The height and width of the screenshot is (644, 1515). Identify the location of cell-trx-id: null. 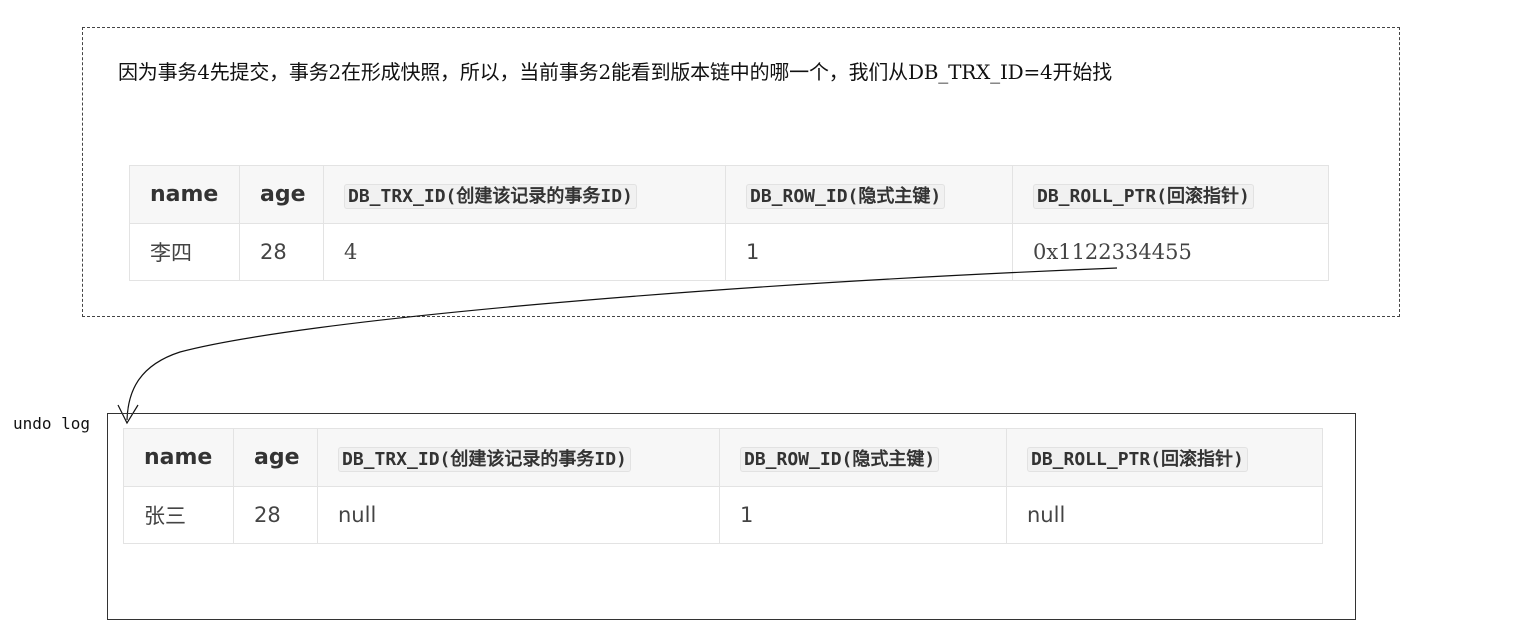
(518, 515).